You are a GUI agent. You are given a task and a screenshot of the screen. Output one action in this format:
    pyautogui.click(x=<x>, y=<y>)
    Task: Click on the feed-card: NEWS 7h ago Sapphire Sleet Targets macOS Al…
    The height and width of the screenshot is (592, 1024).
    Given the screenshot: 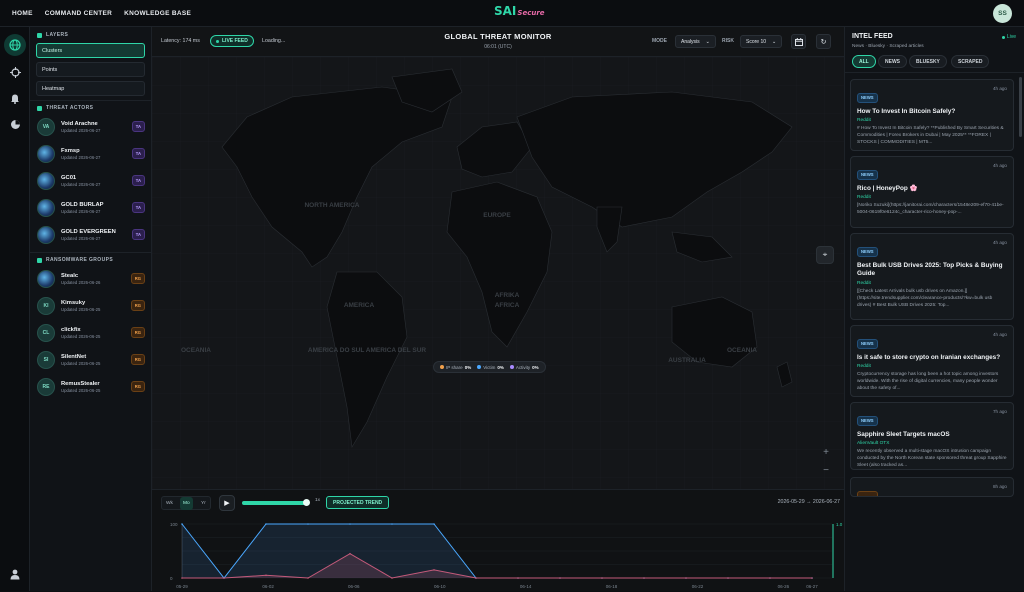 What is the action you would take?
    pyautogui.click(x=932, y=436)
    